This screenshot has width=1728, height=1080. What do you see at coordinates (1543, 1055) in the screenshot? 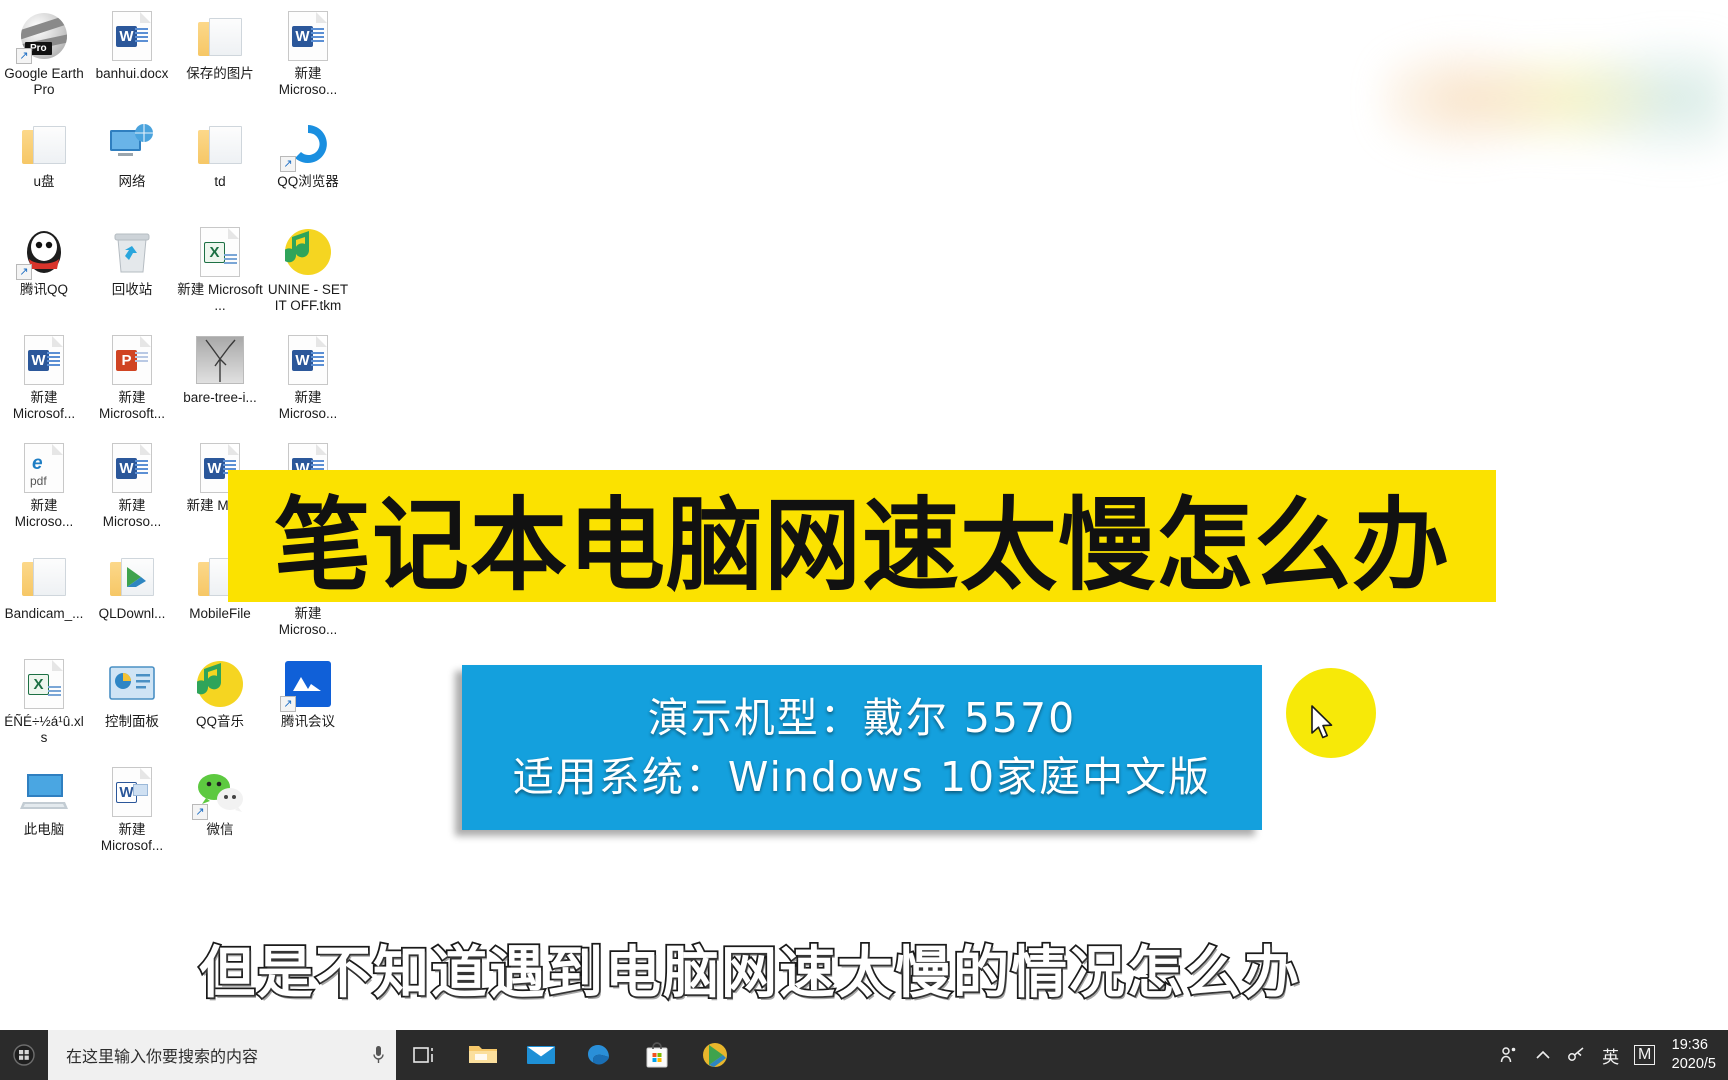
I see `show-hidden-icons-chevron` at bounding box center [1543, 1055].